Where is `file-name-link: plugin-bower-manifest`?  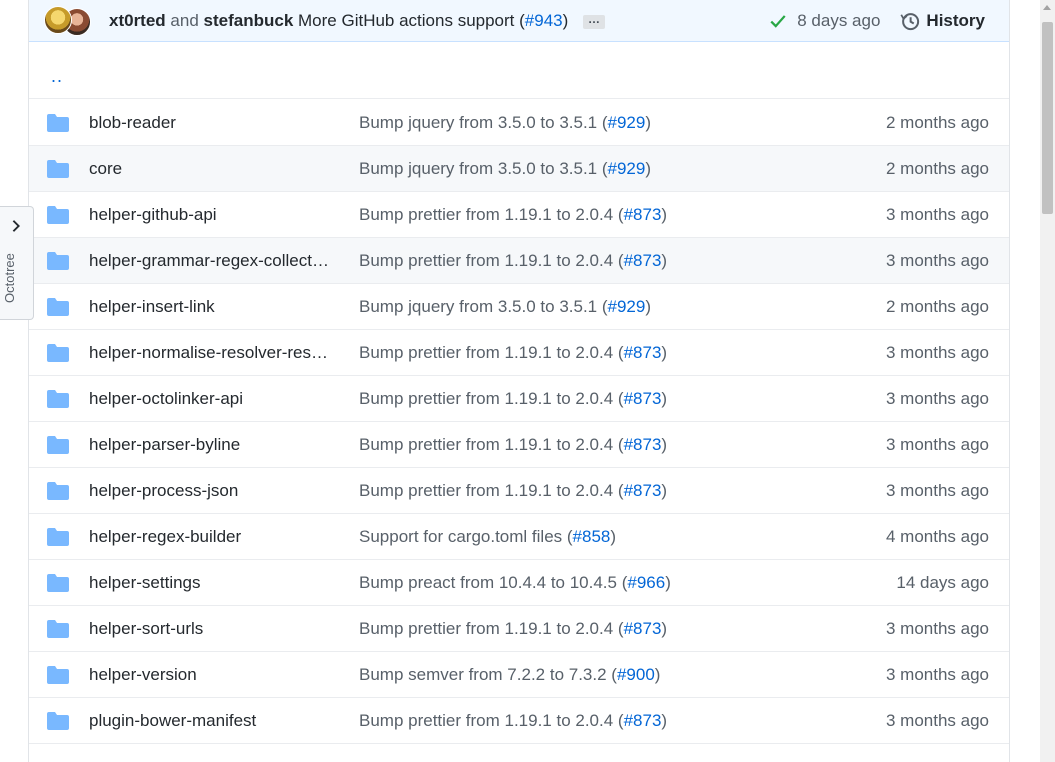 file-name-link: plugin-bower-manifest is located at coordinates (214, 721).